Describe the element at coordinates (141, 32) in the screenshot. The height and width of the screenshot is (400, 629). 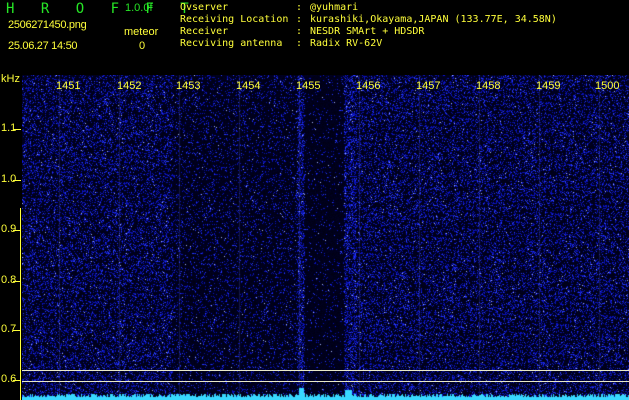
I see `meteor-label: meteor` at that location.